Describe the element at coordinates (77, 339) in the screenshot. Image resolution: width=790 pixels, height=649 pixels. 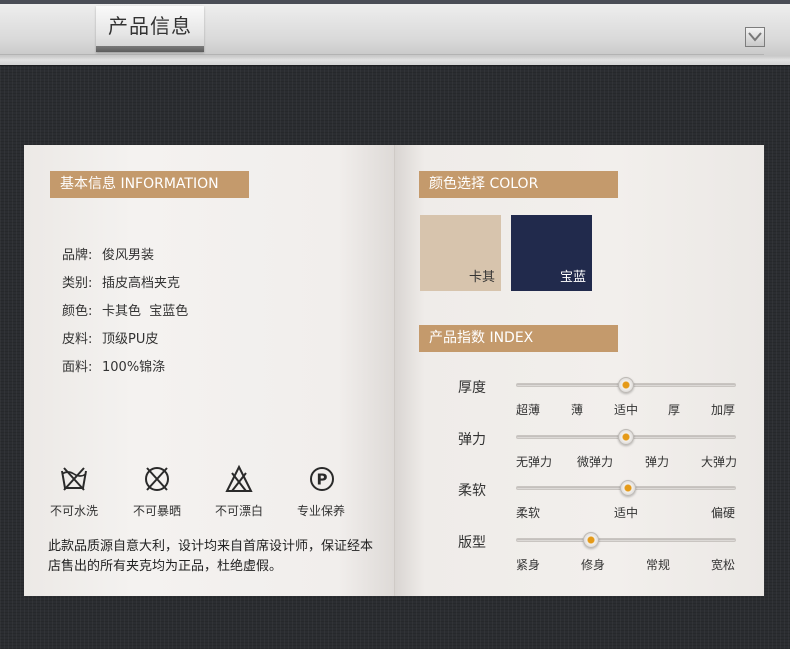
I see `spec-label: 皮料:` at that location.